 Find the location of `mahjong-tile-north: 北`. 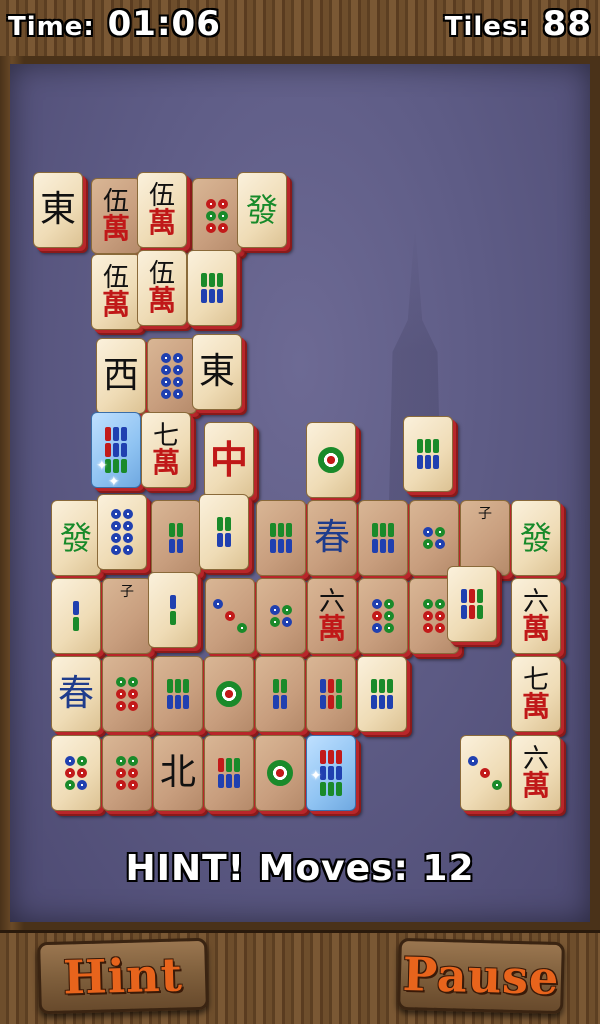

mahjong-tile-north: 北 is located at coordinates (178, 773).